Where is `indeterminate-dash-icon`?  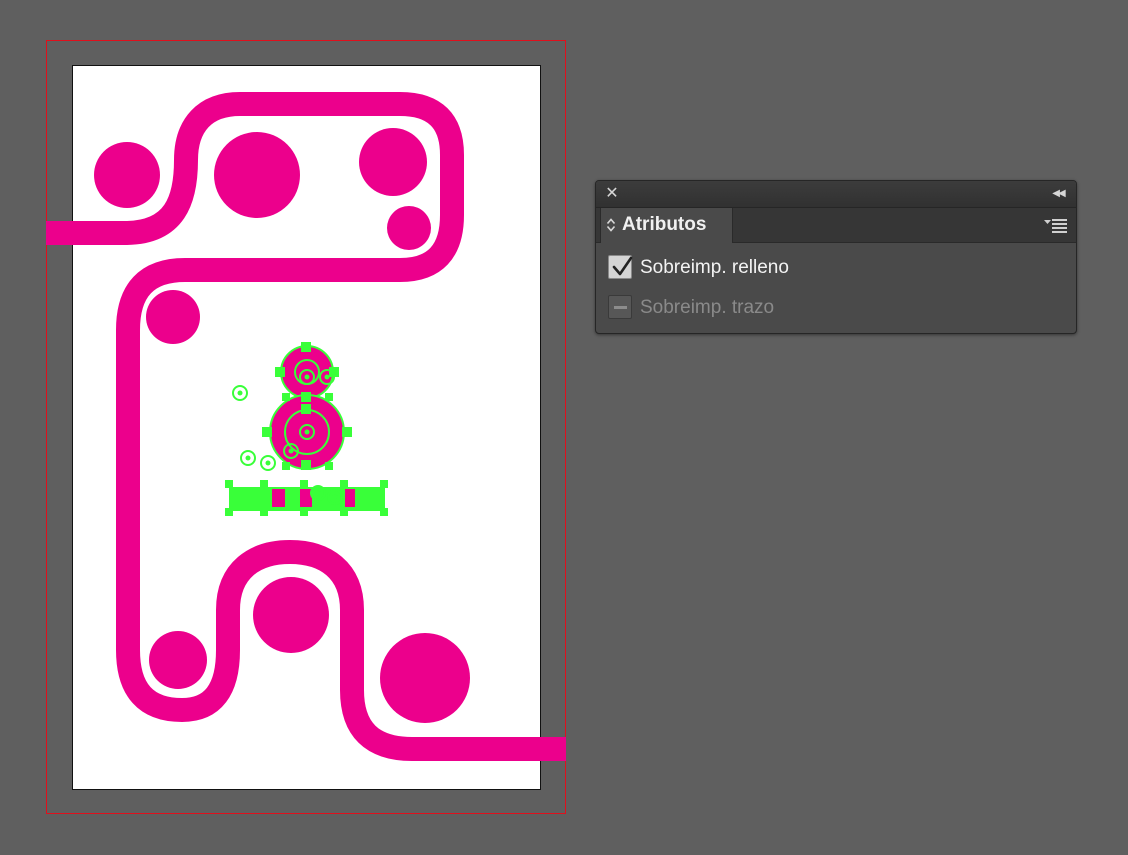
indeterminate-dash-icon is located at coordinates (620, 307).